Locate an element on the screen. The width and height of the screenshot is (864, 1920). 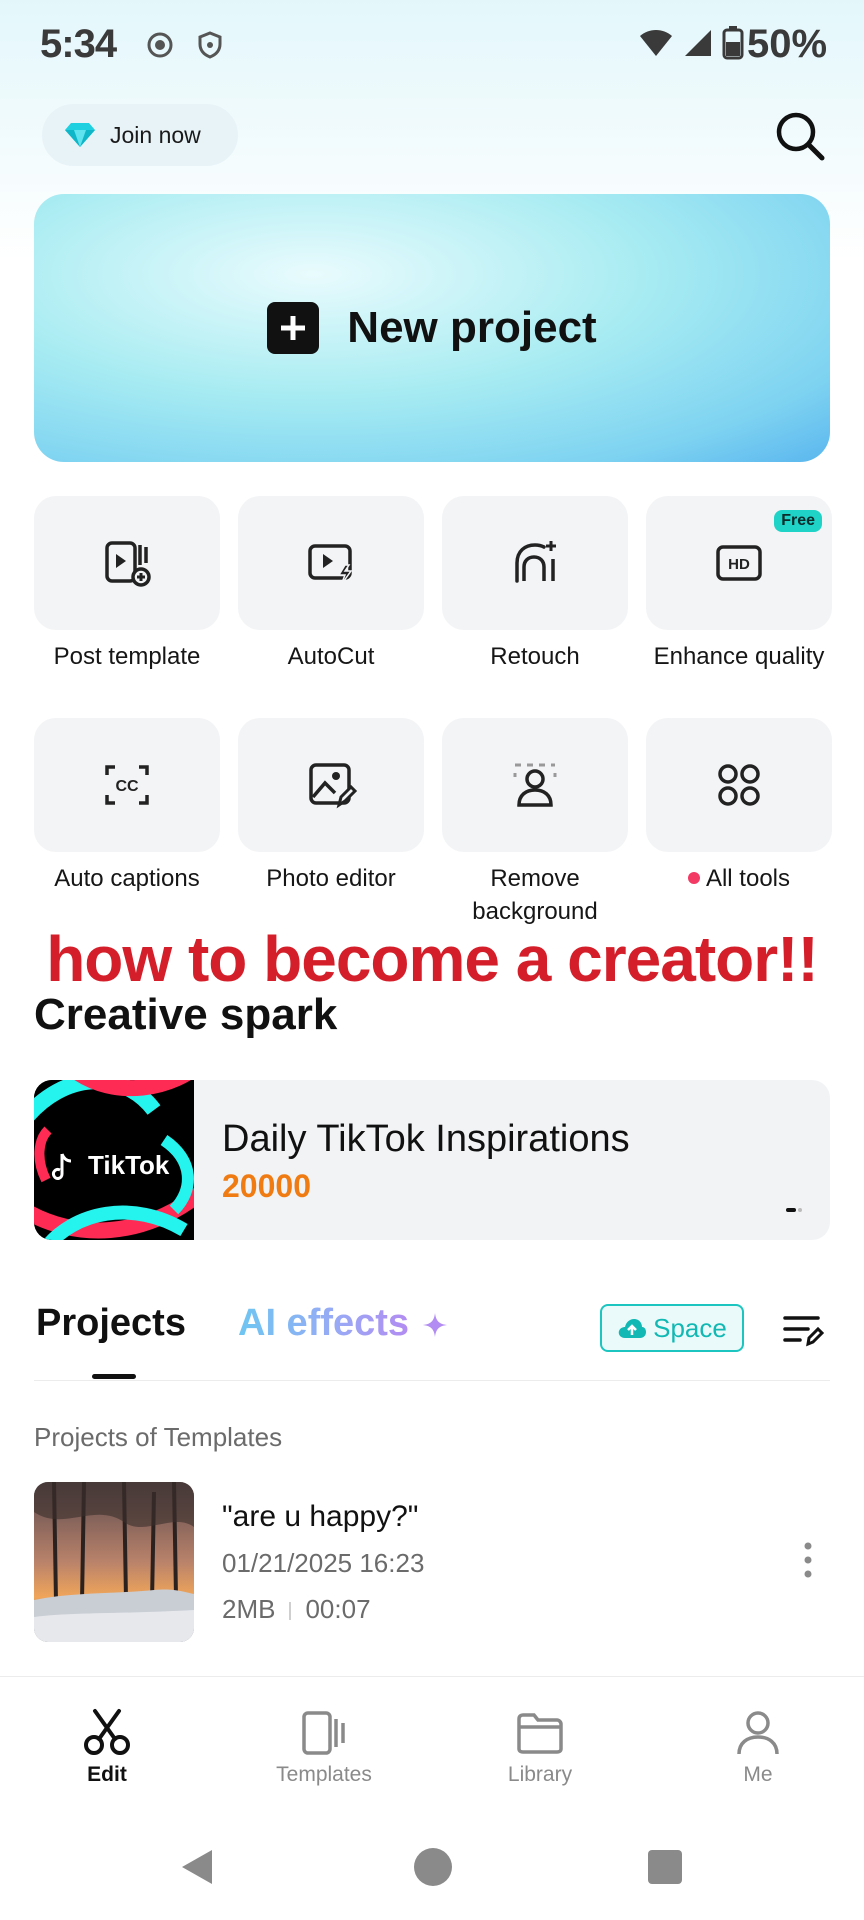
sunset-trees-image is located at coordinates (114, 1562).